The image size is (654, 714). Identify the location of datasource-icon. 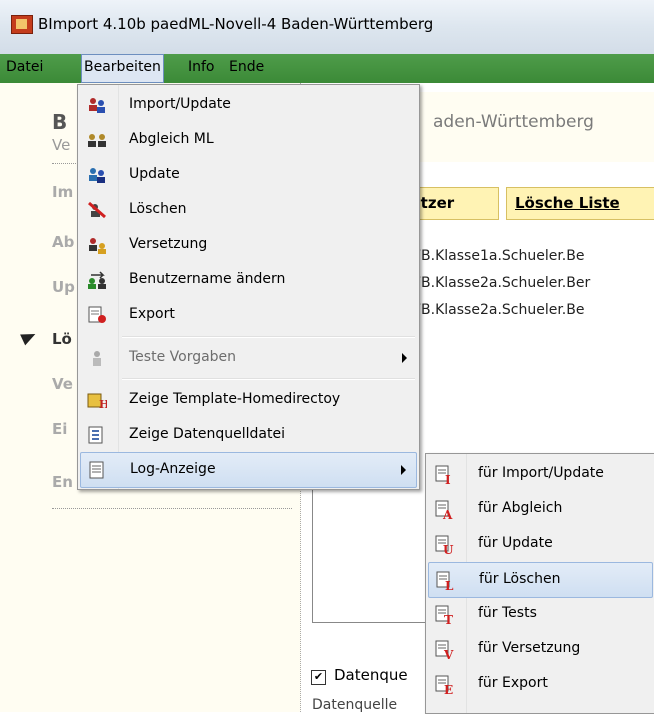
(97, 435).